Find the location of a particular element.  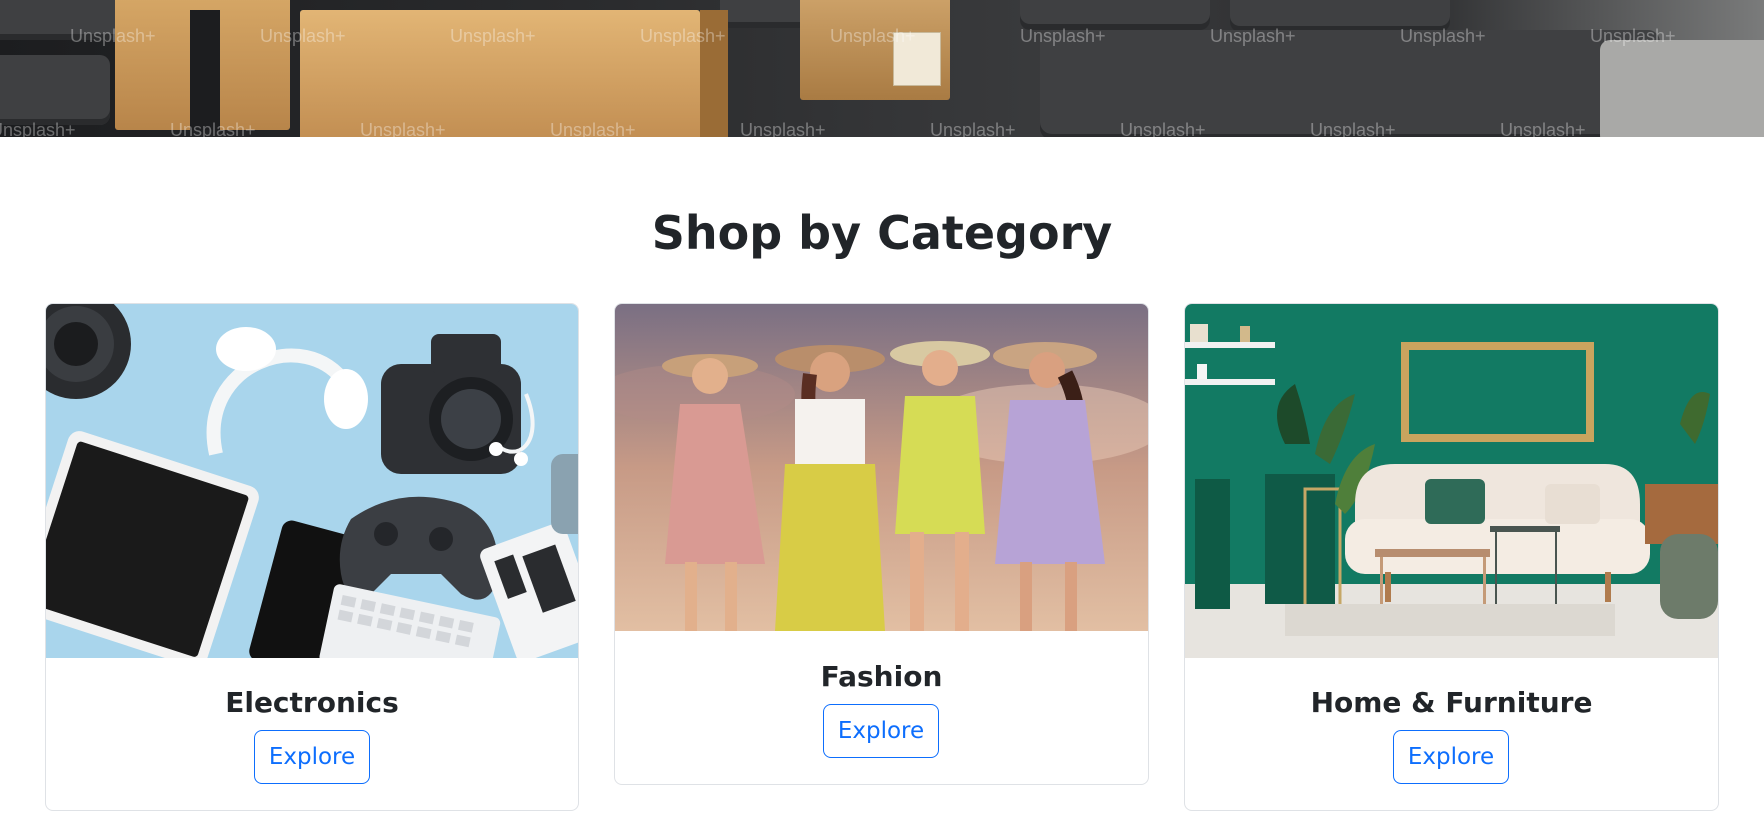

category-title: Electronics is located at coordinates (312, 702).